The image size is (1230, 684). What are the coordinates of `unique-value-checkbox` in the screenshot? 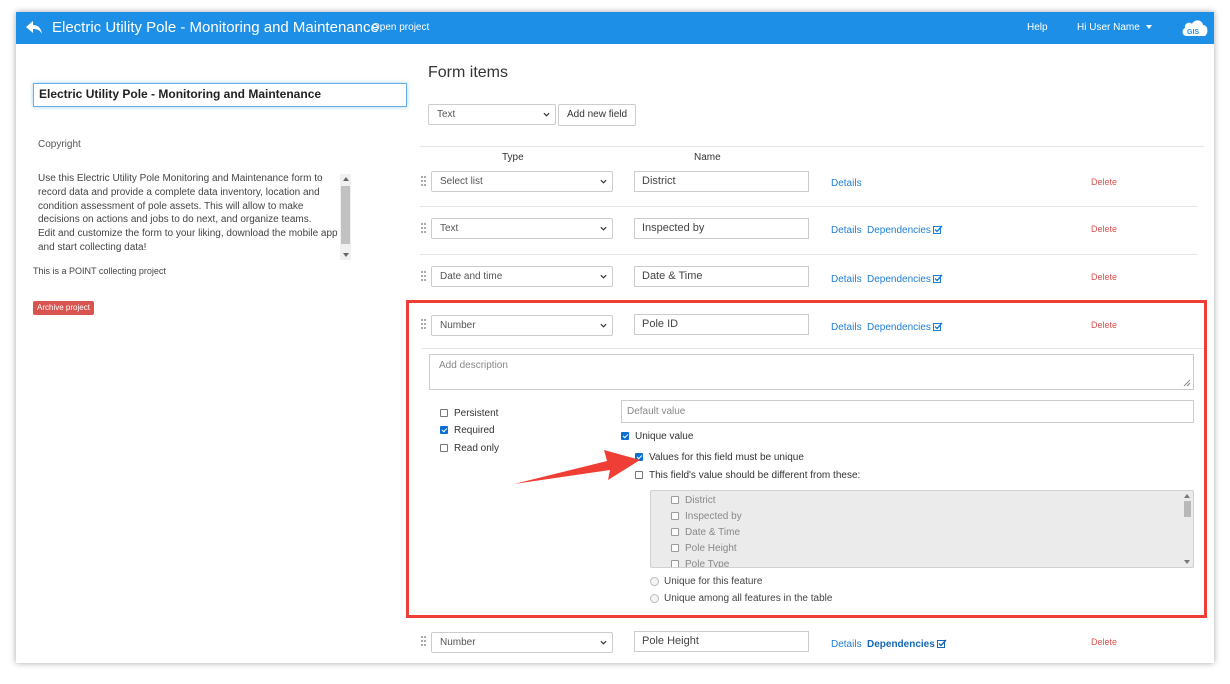 It's located at (625, 436).